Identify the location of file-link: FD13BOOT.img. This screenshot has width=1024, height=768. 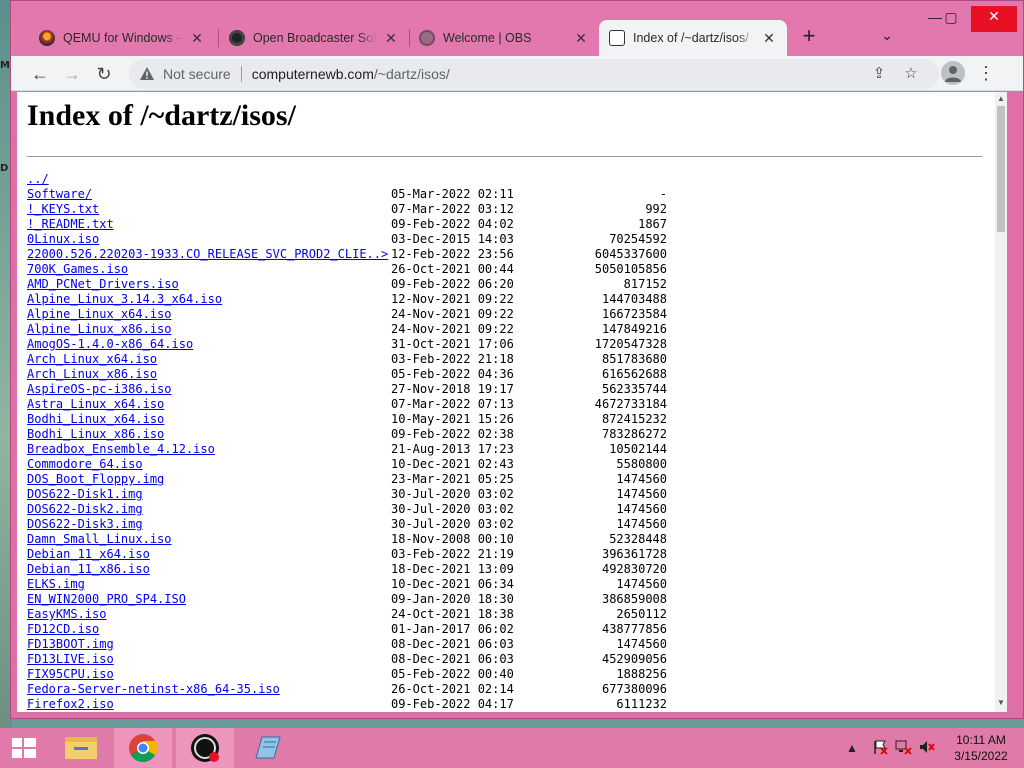
(70, 644).